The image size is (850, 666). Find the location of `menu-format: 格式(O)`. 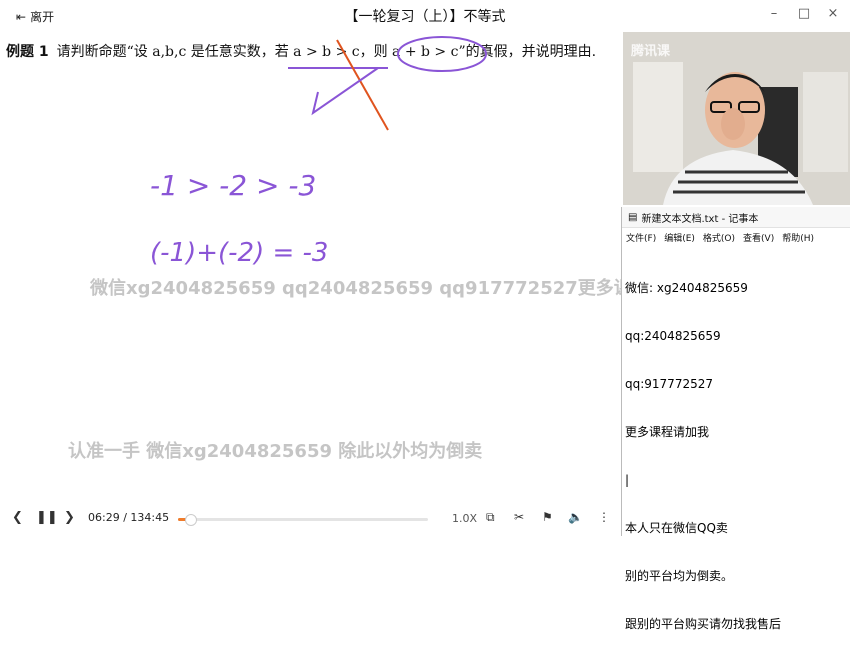

menu-format: 格式(O) is located at coordinates (719, 237).